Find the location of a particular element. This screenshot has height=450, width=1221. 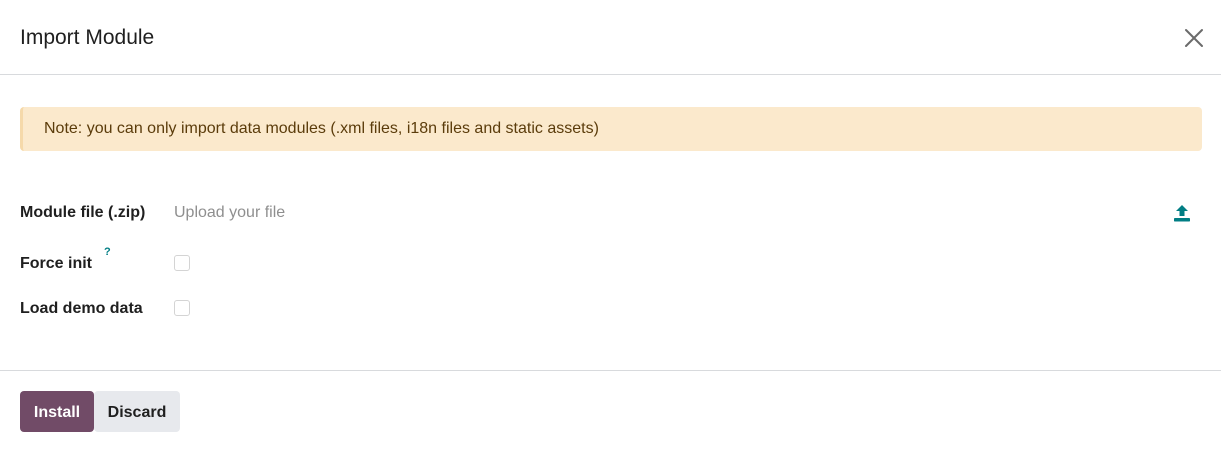

load-demo-row: Load demo data is located at coordinates (610, 309).